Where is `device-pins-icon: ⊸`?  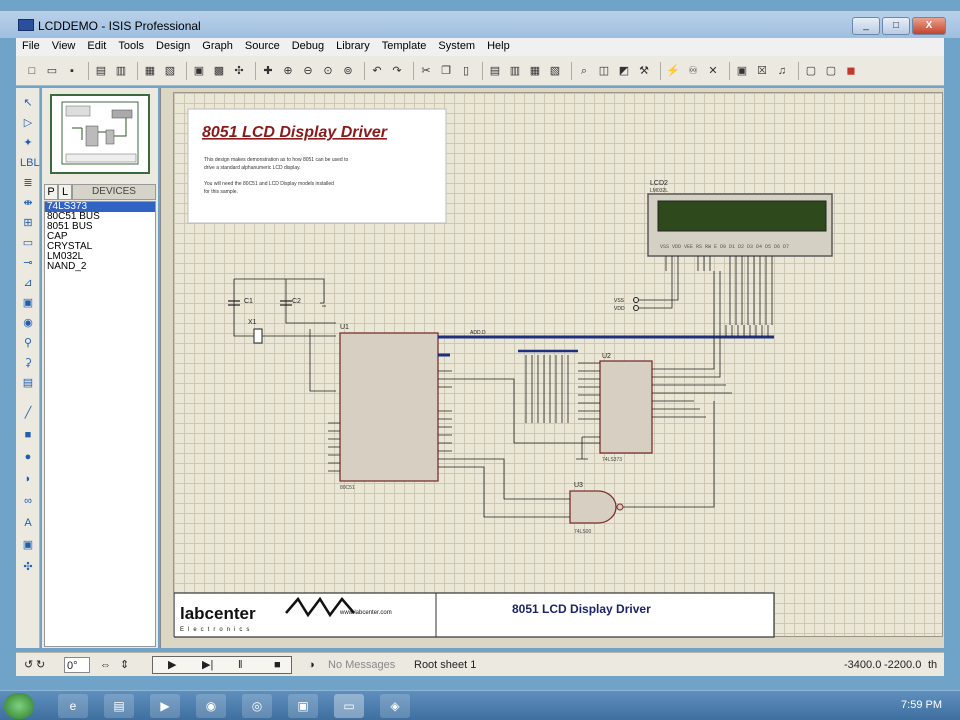
device-pins-icon: ⊸ is located at coordinates (28, 263).